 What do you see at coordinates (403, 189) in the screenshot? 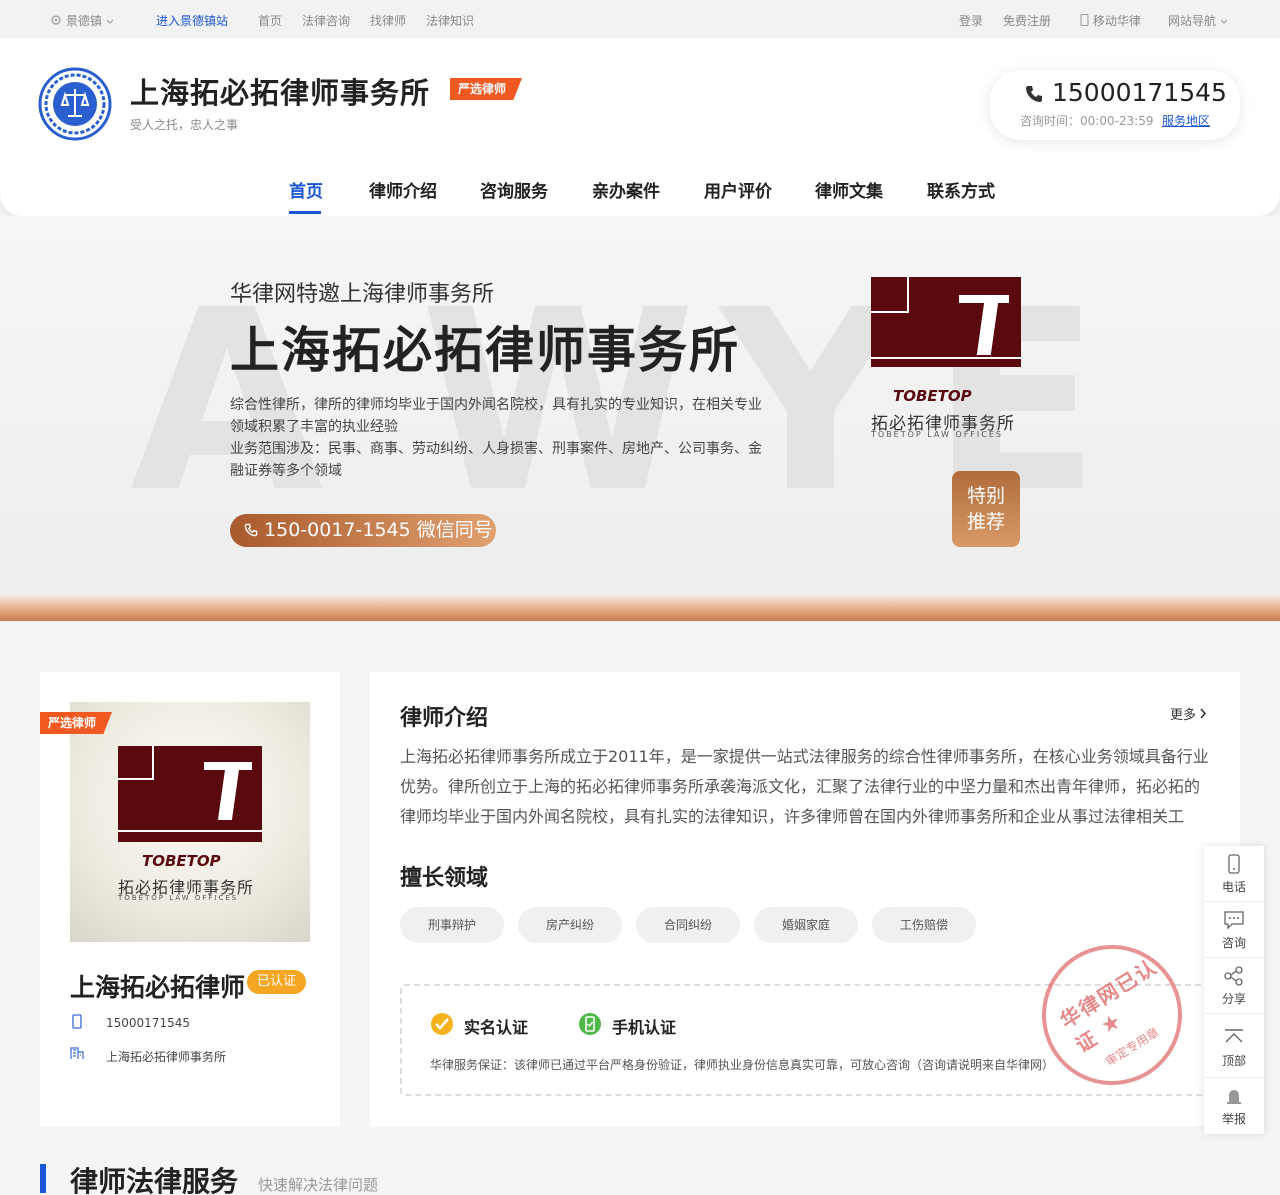
I see `tab-lawyer-intro: 律师介绍` at bounding box center [403, 189].